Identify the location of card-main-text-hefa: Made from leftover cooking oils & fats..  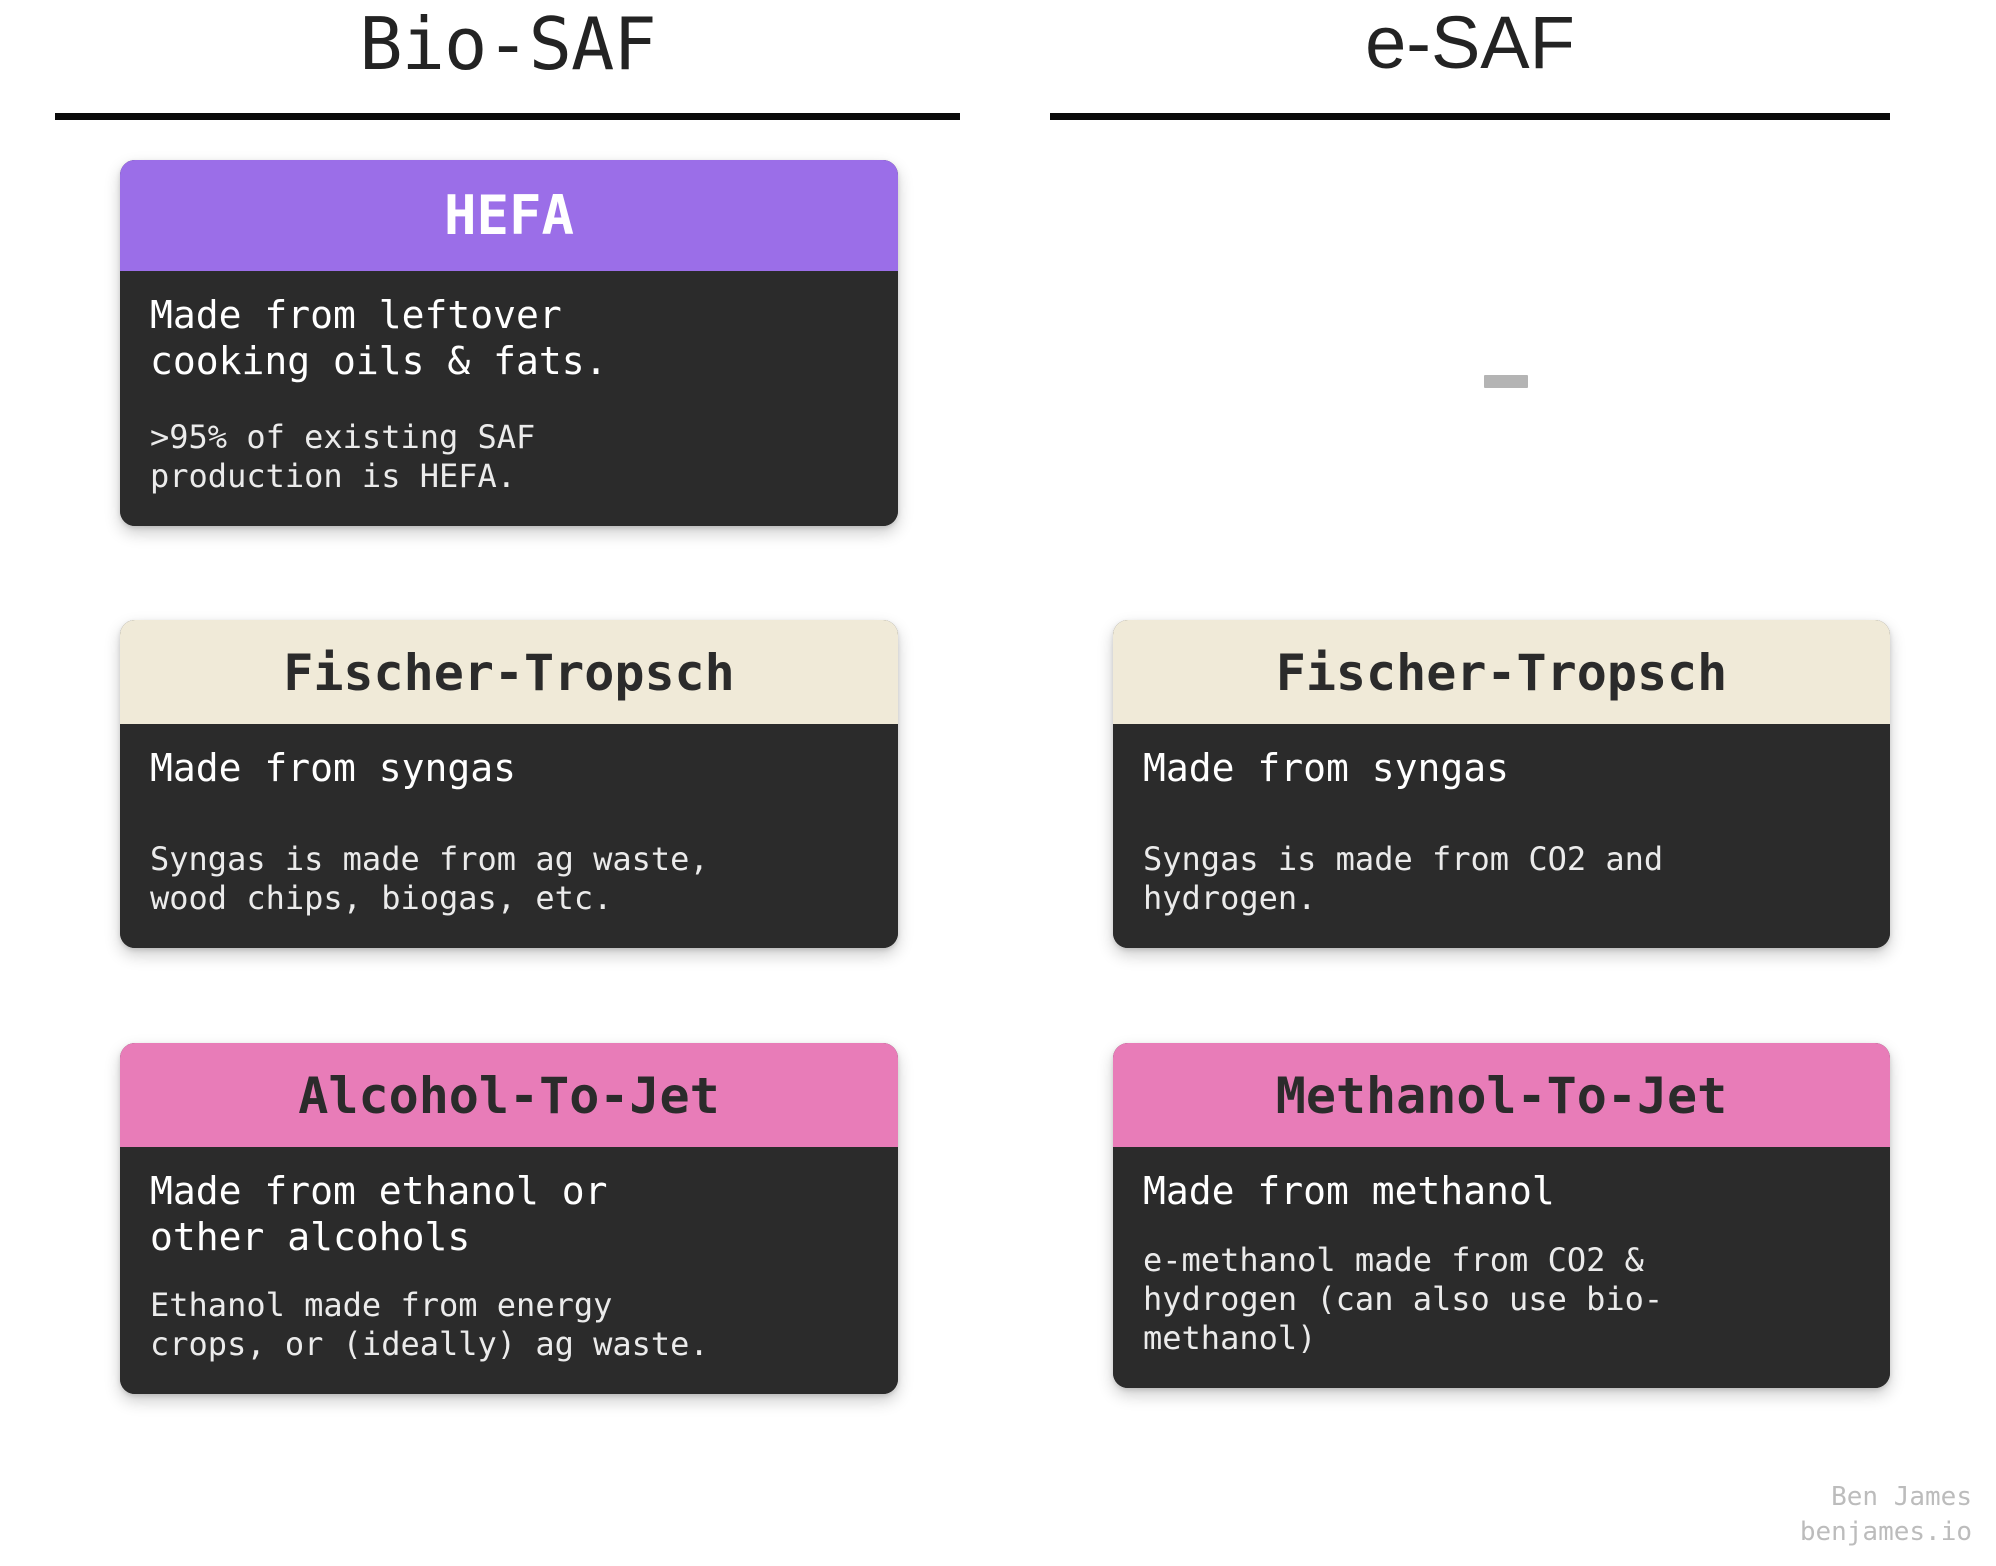
(379, 338).